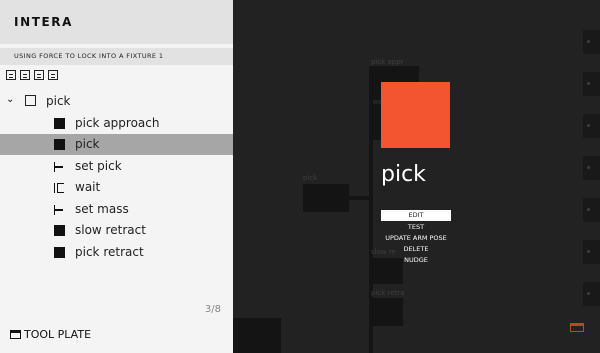 This screenshot has height=353, width=600. What do you see at coordinates (212, 309) in the screenshot?
I see `page-counter: 3/8` at bounding box center [212, 309].